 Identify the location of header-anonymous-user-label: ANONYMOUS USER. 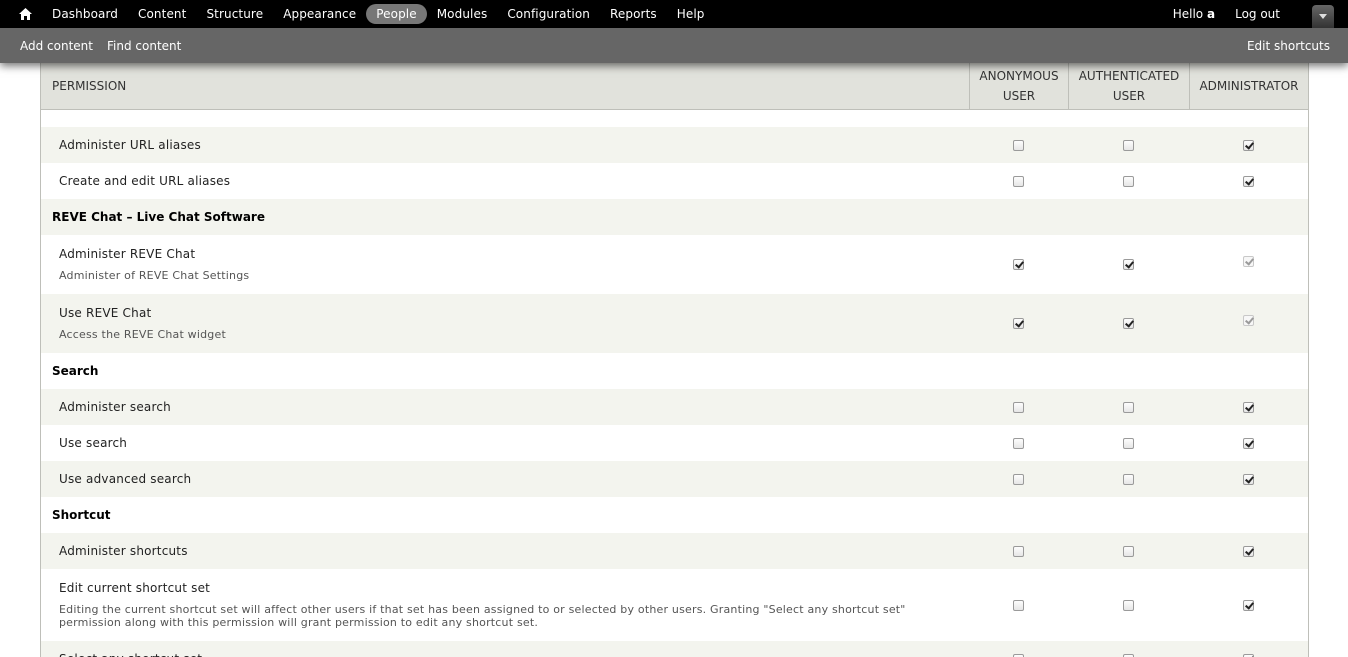
(1019, 86).